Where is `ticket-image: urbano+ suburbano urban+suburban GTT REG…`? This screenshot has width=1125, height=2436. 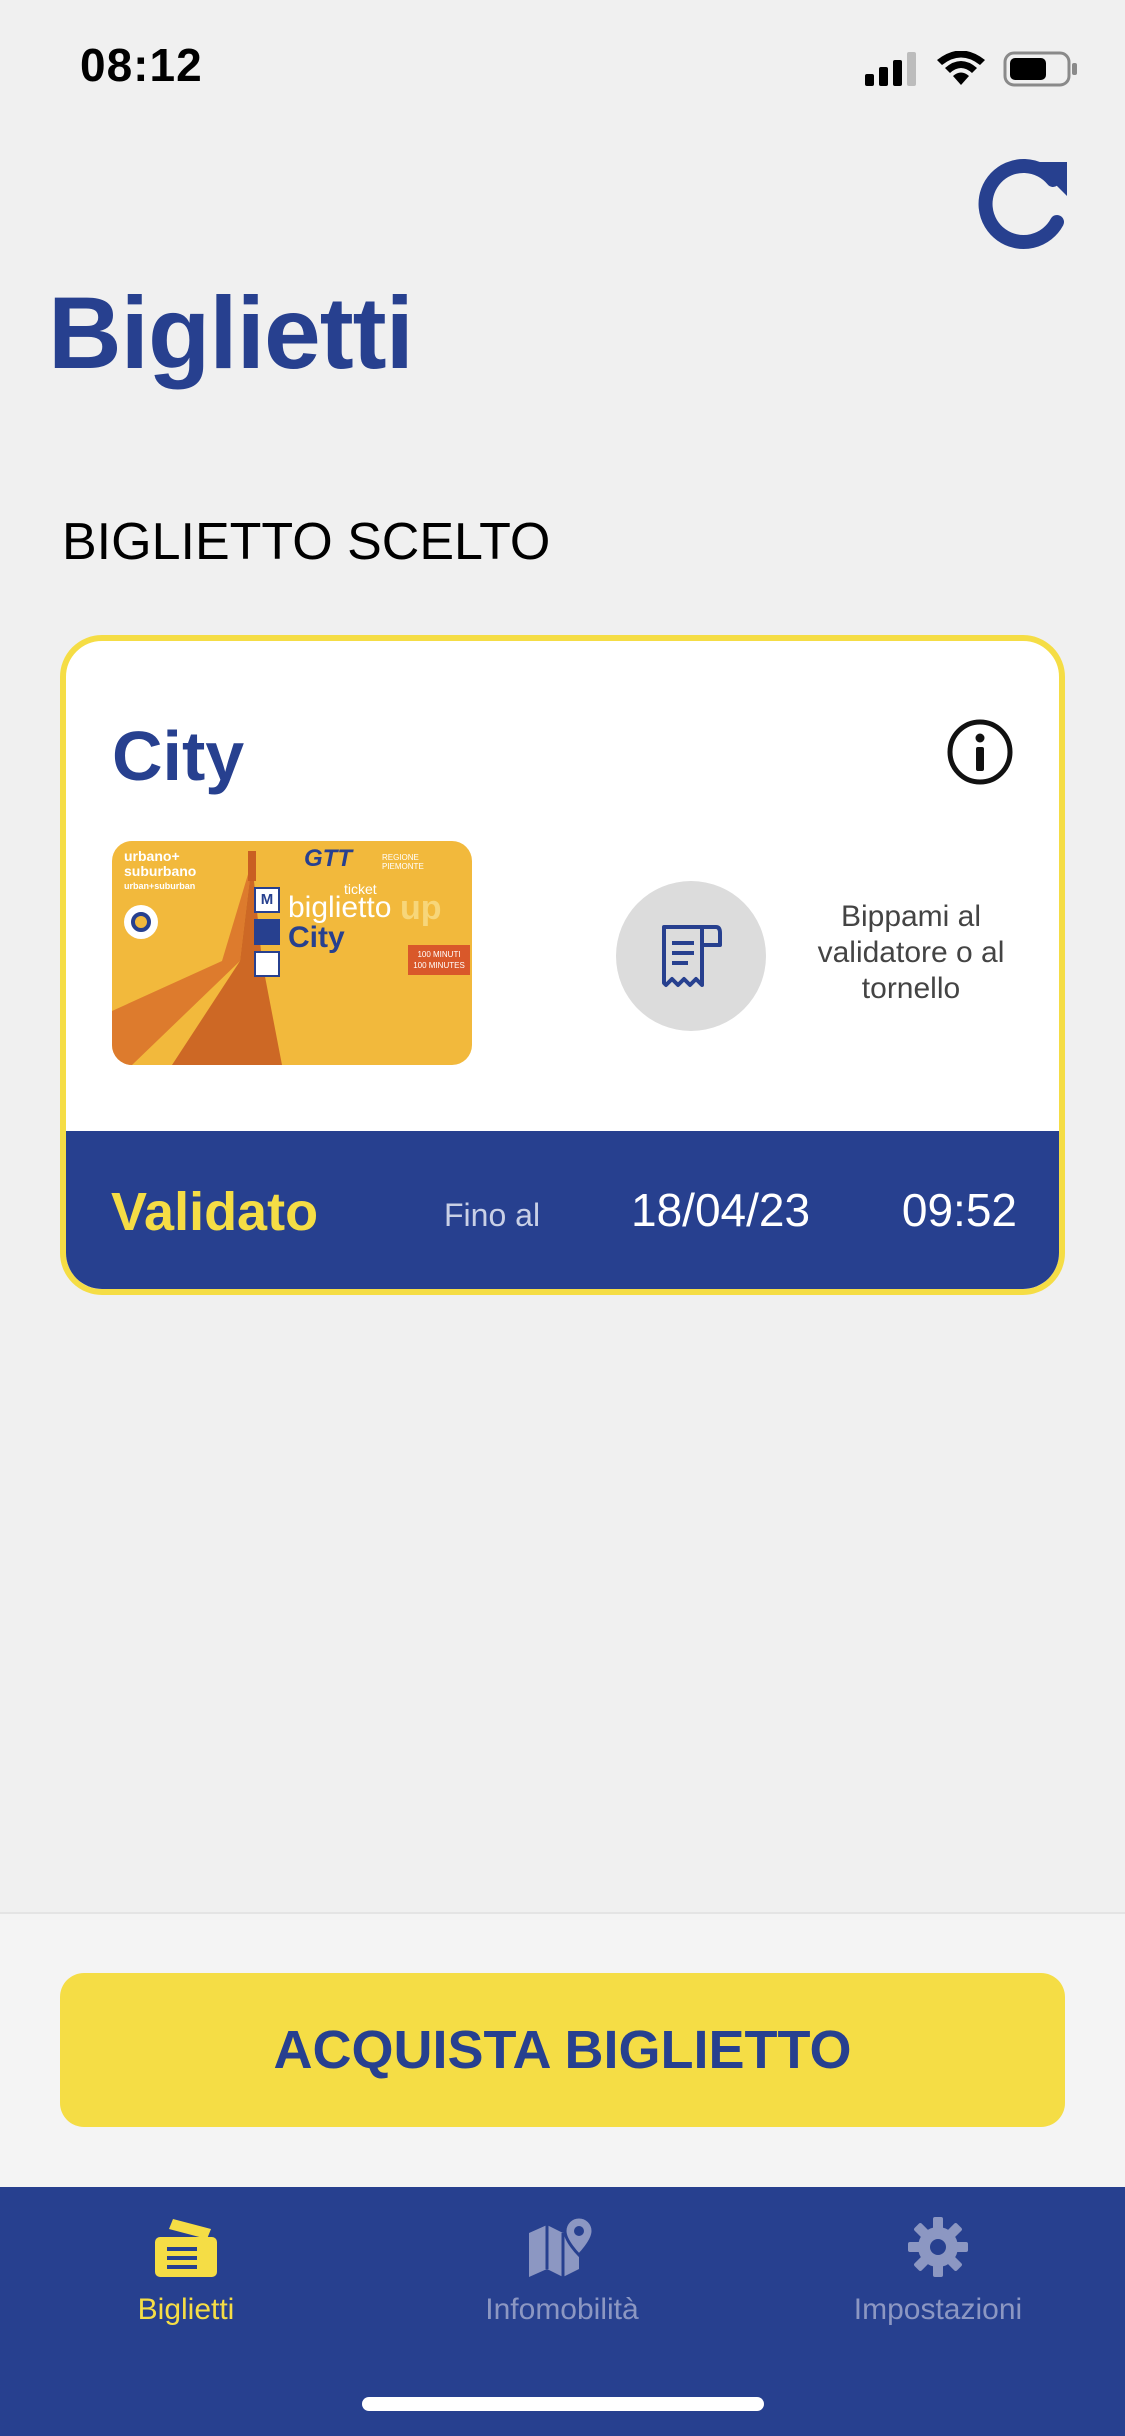
ticket-image: urbano+ suburbano urban+suburban GTT REG… is located at coordinates (292, 953).